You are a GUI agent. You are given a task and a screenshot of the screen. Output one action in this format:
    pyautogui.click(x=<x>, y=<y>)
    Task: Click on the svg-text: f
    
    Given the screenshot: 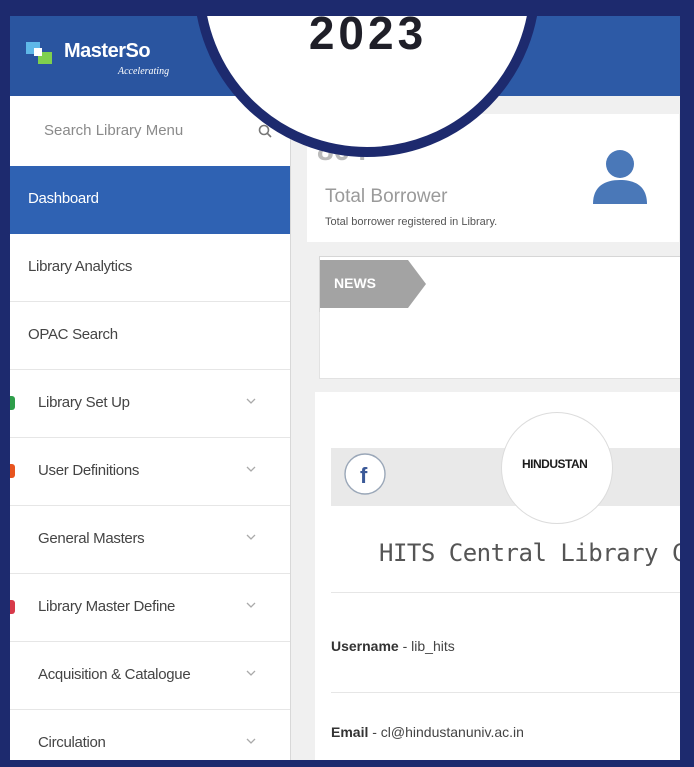 What is the action you would take?
    pyautogui.click(x=364, y=475)
    